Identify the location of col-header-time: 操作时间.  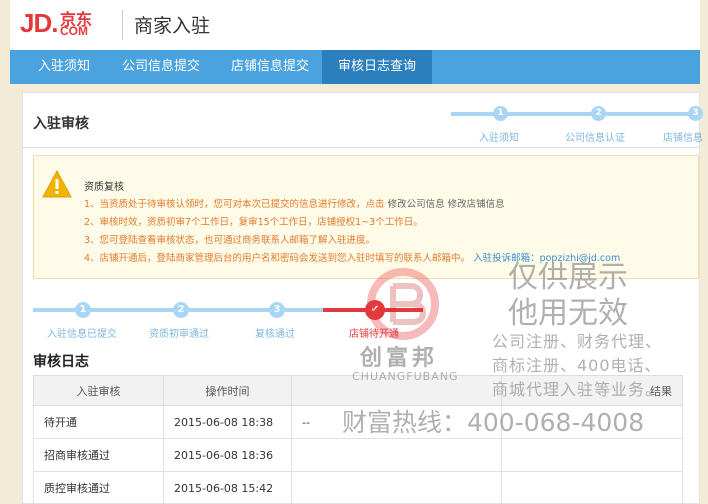
(227, 390).